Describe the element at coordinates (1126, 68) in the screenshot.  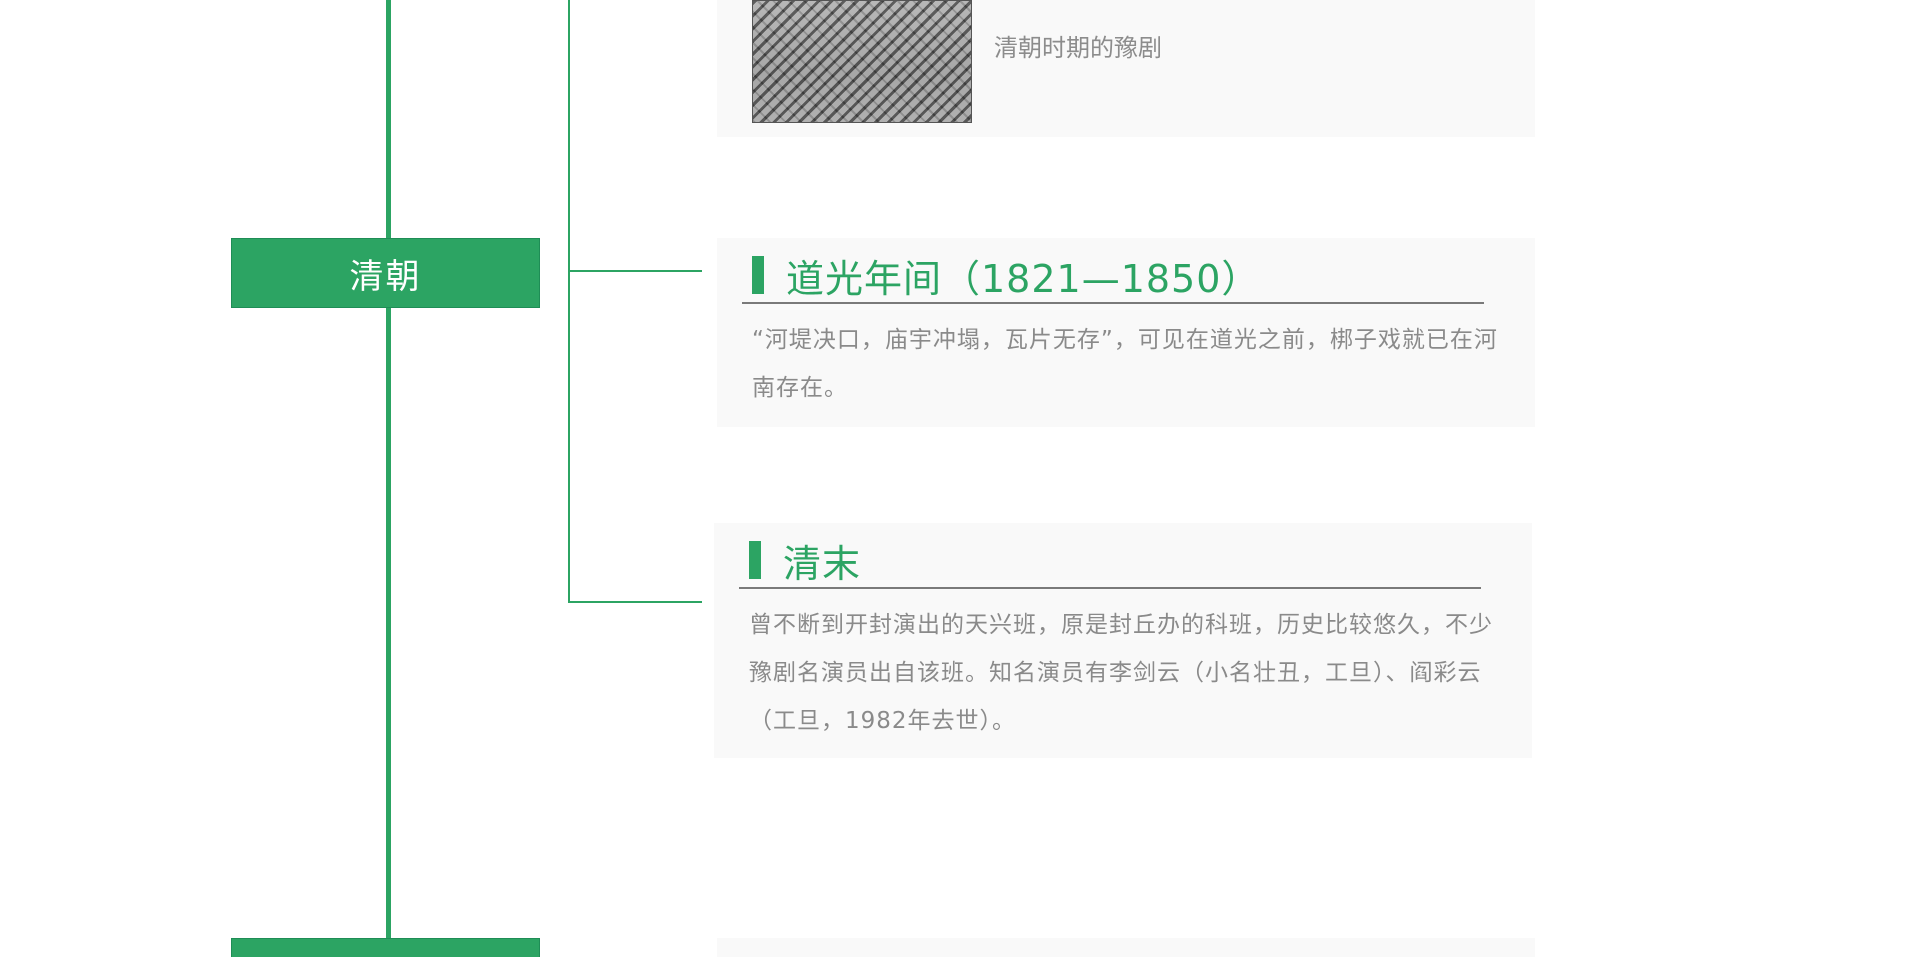
I see `painting-card: 清朝时期的豫剧` at that location.